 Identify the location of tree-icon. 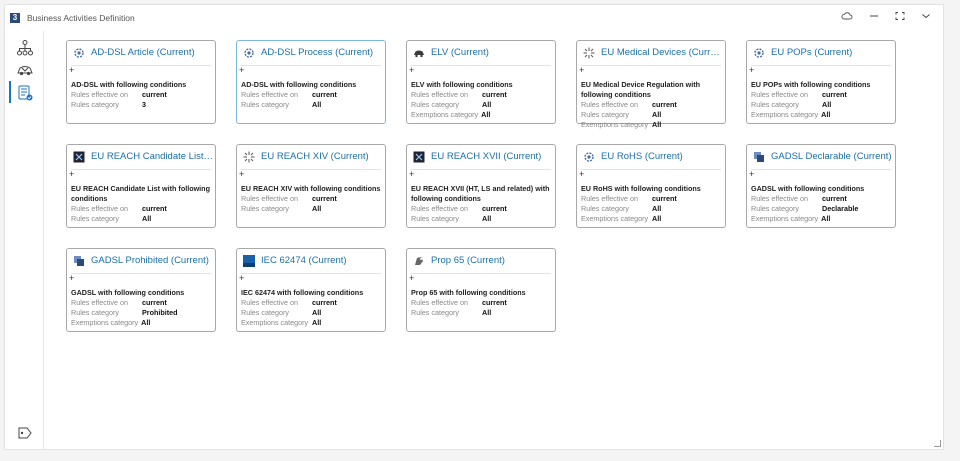
(25, 48).